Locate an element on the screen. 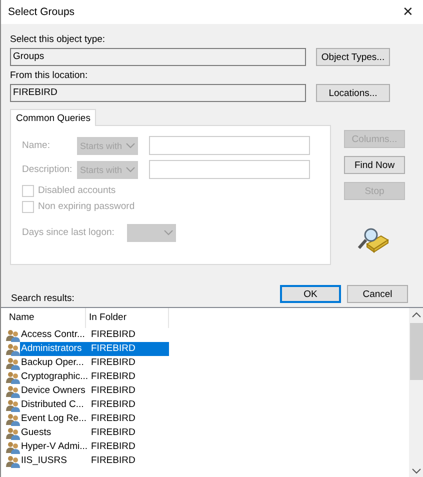 The image size is (423, 477). result-row: Event Log Re... FIREBIRD is located at coordinates (94, 419).